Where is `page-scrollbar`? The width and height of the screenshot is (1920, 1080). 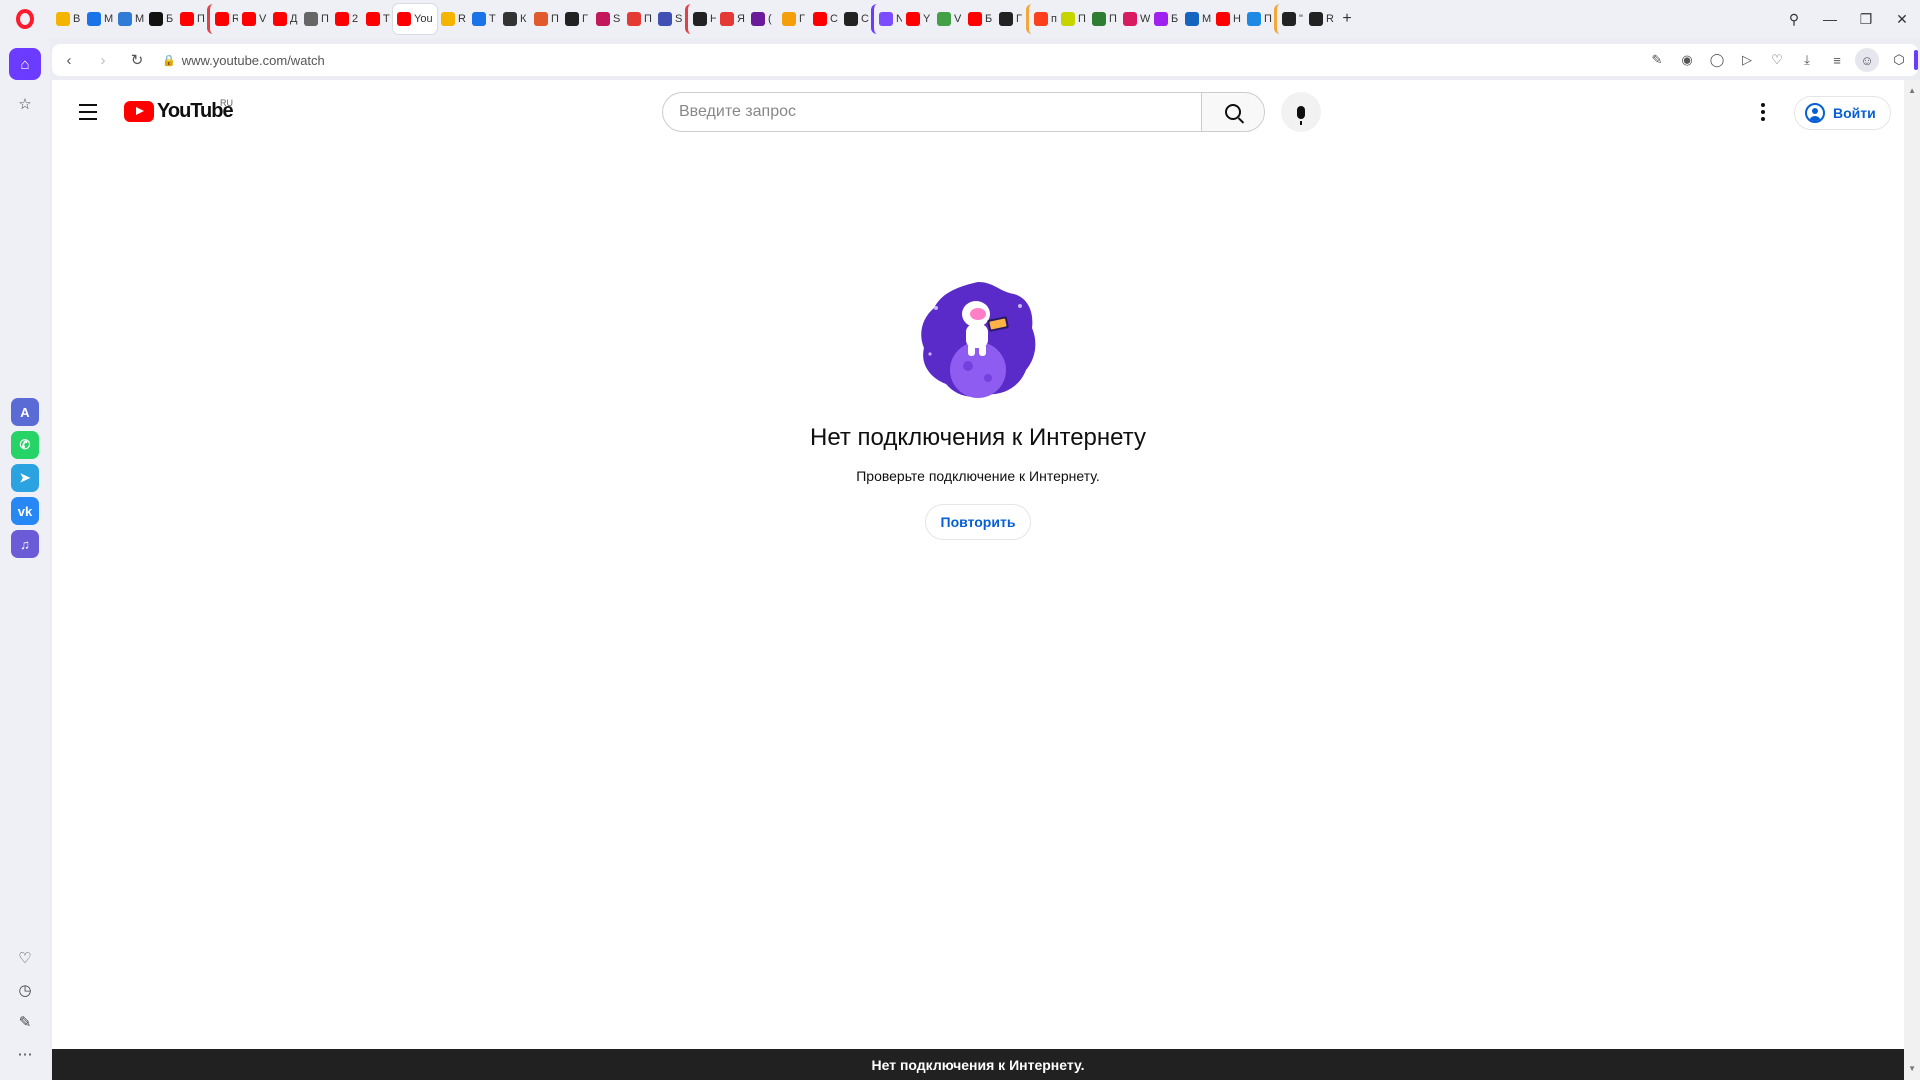
page-scrollbar is located at coordinates (1912, 580).